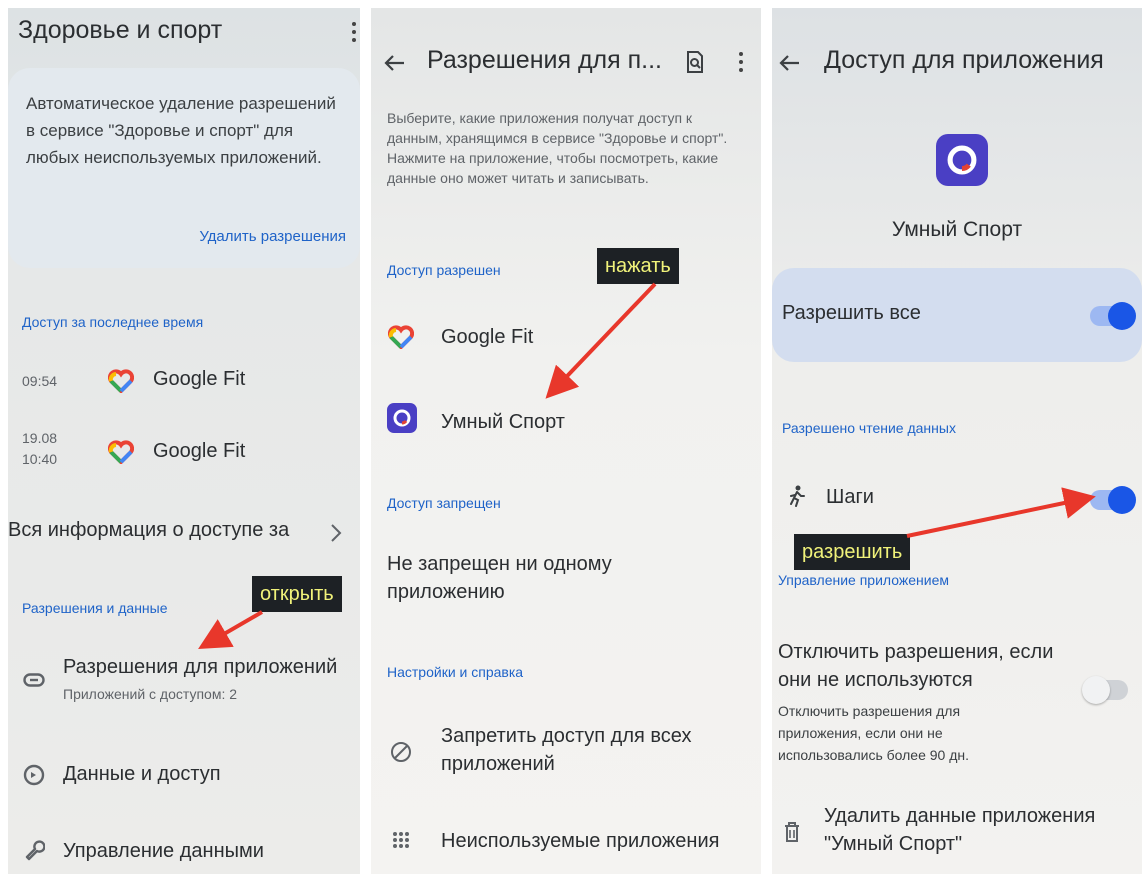 The height and width of the screenshot is (874, 1142). I want to click on search-icon, so click(695, 64).